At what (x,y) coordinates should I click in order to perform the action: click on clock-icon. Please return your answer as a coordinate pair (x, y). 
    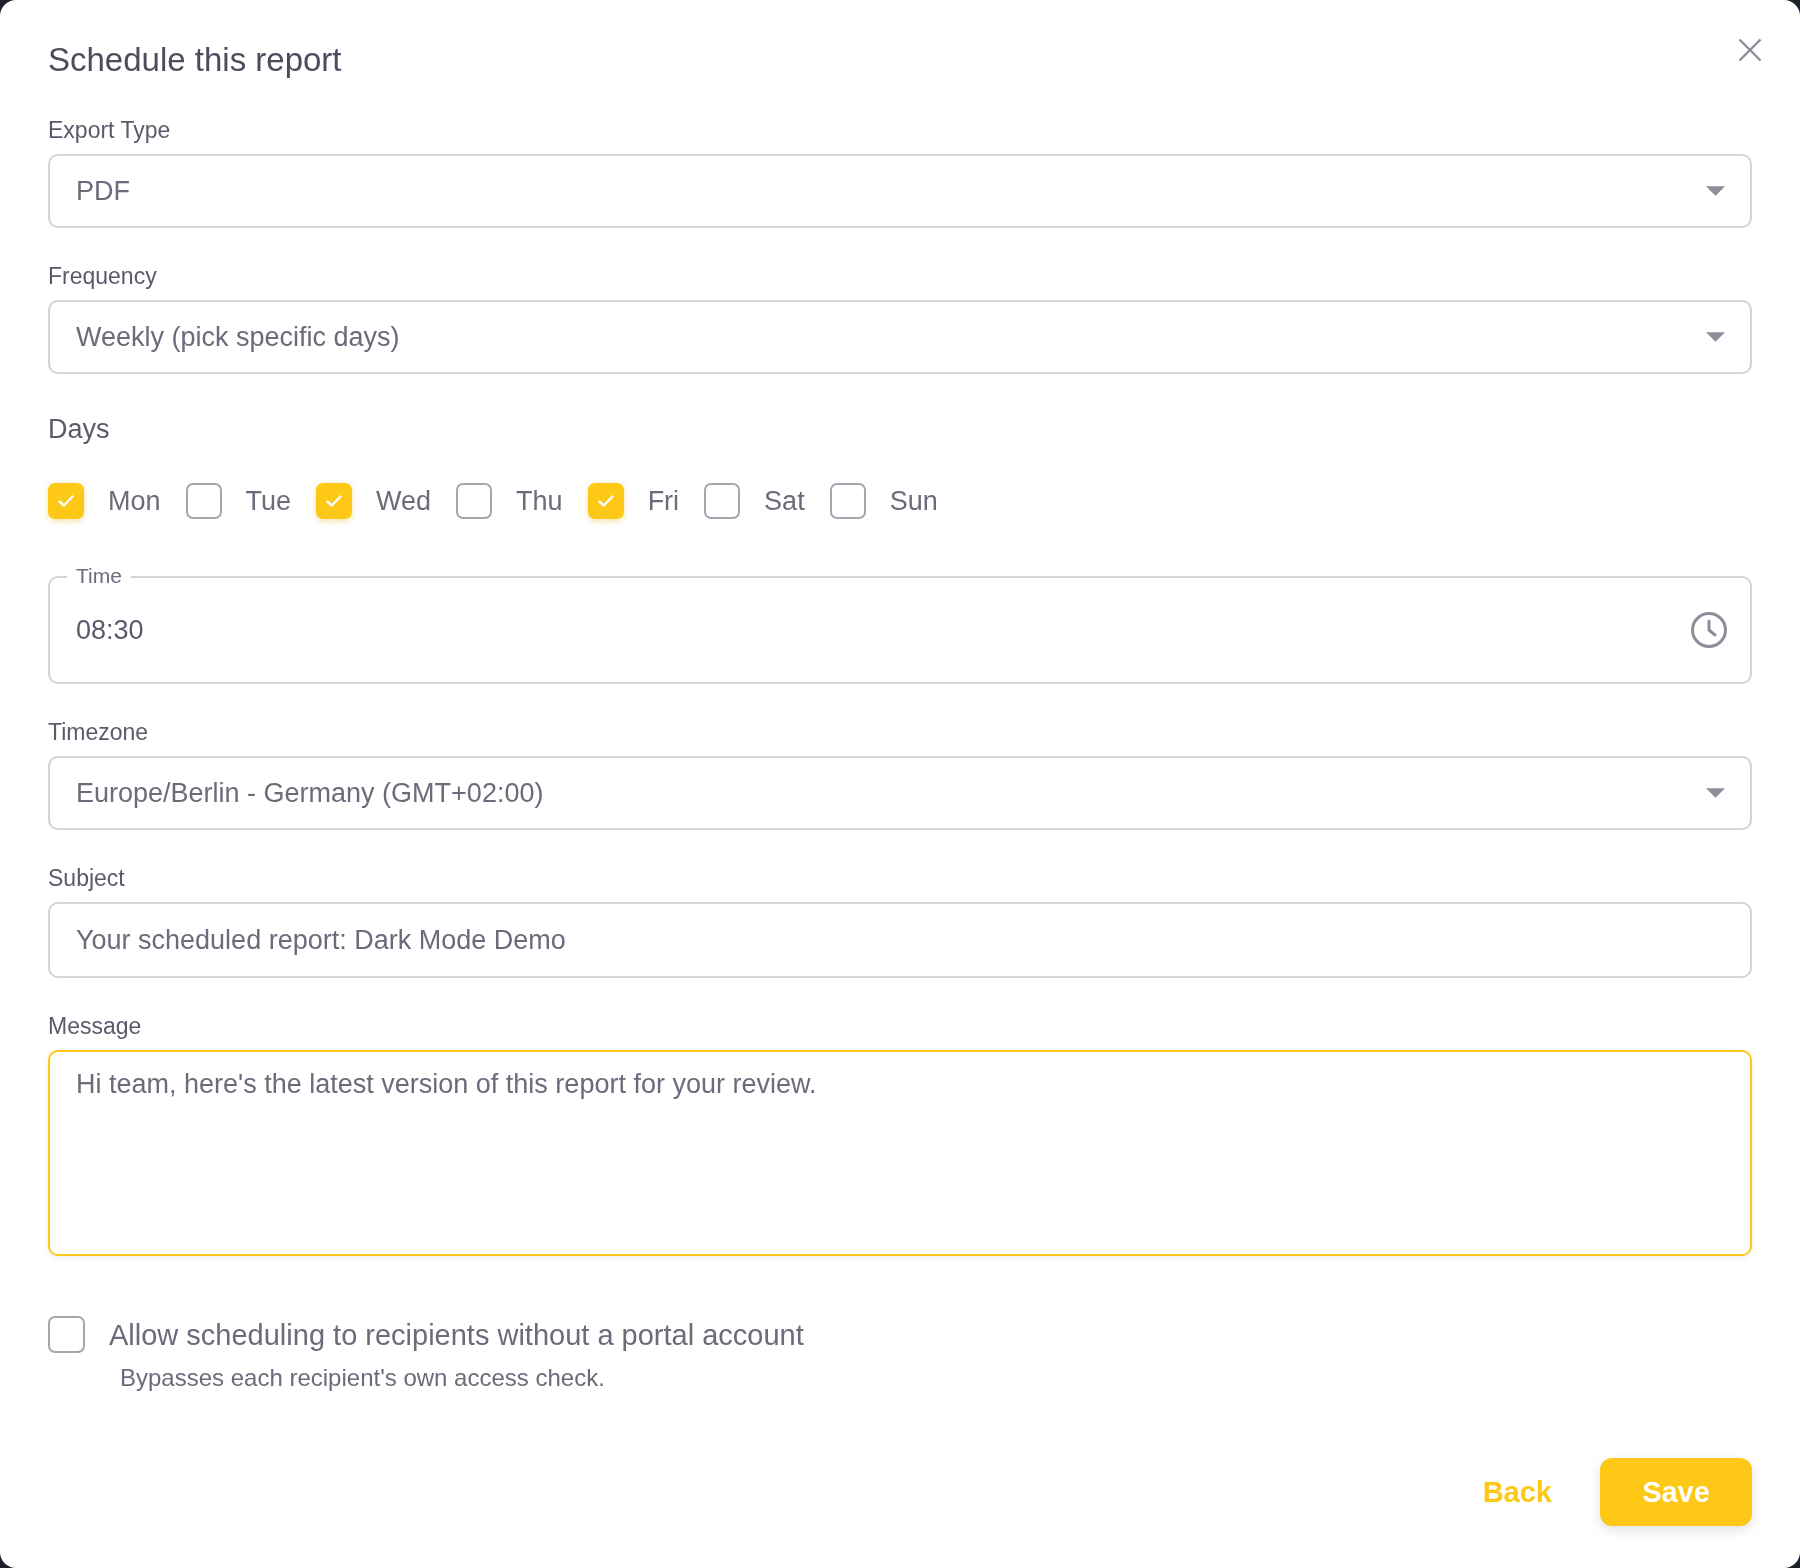
    Looking at the image, I should click on (1709, 630).